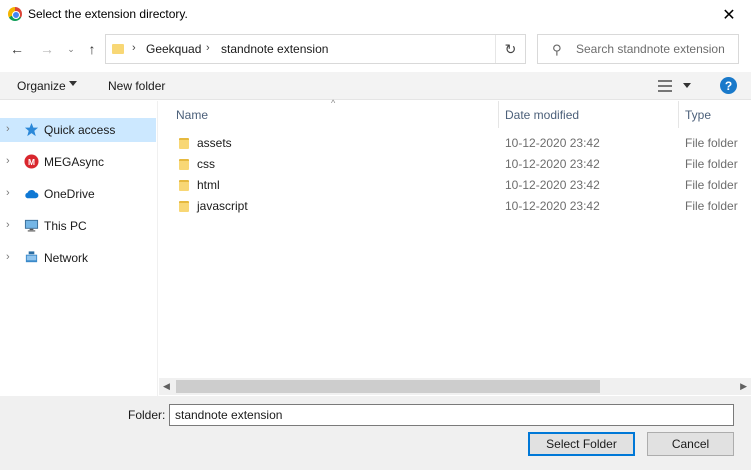 The width and height of the screenshot is (751, 470). I want to click on file-name: assets, so click(214, 143).